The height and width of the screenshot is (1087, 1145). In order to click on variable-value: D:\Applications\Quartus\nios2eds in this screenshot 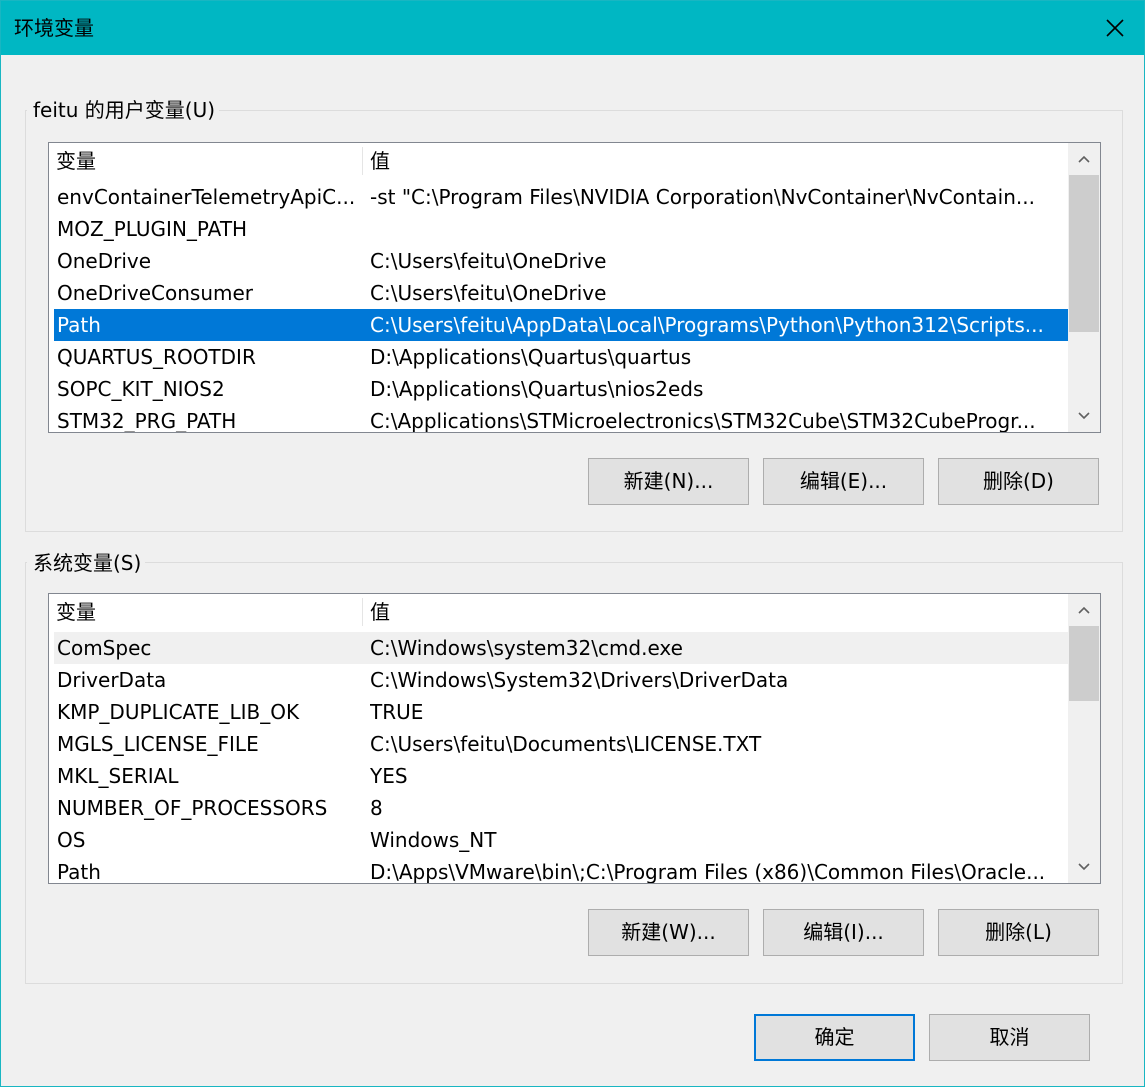, I will do `click(537, 389)`.